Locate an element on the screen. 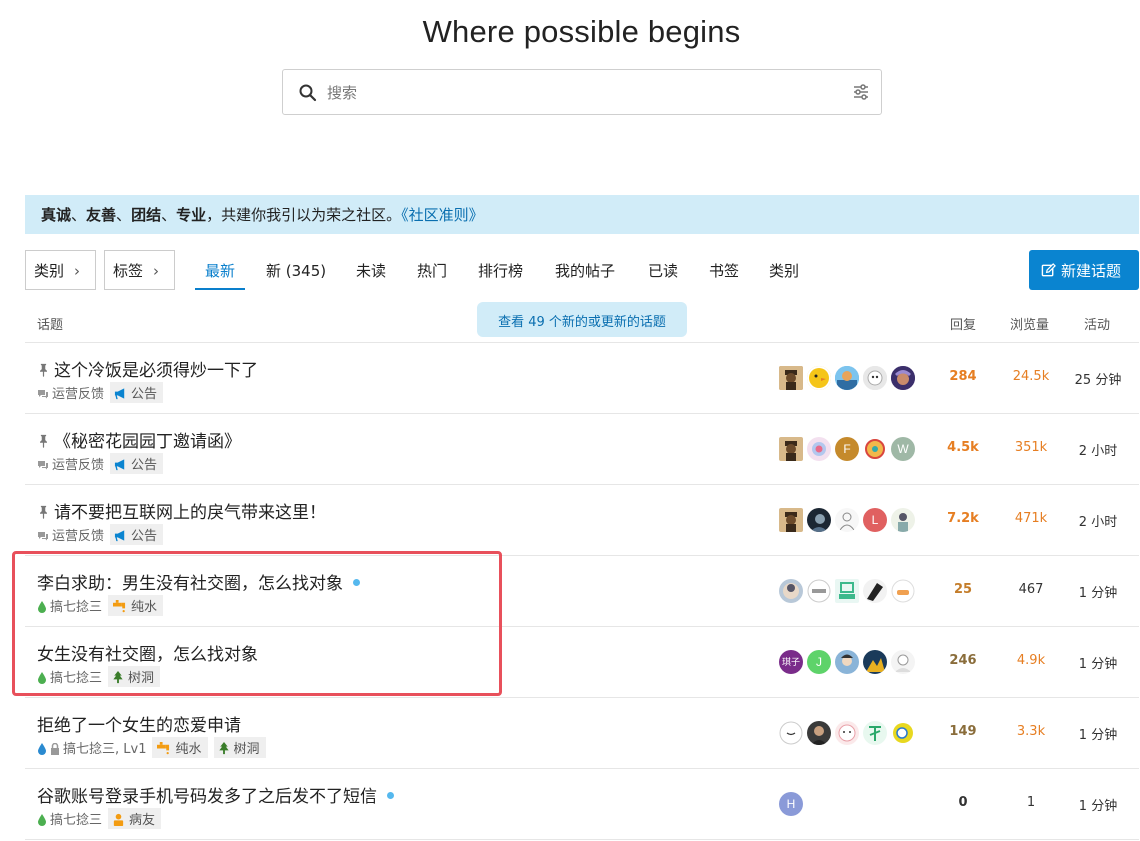 The image size is (1140, 841). tab-my-posts: 我的帖子 is located at coordinates (585, 270).